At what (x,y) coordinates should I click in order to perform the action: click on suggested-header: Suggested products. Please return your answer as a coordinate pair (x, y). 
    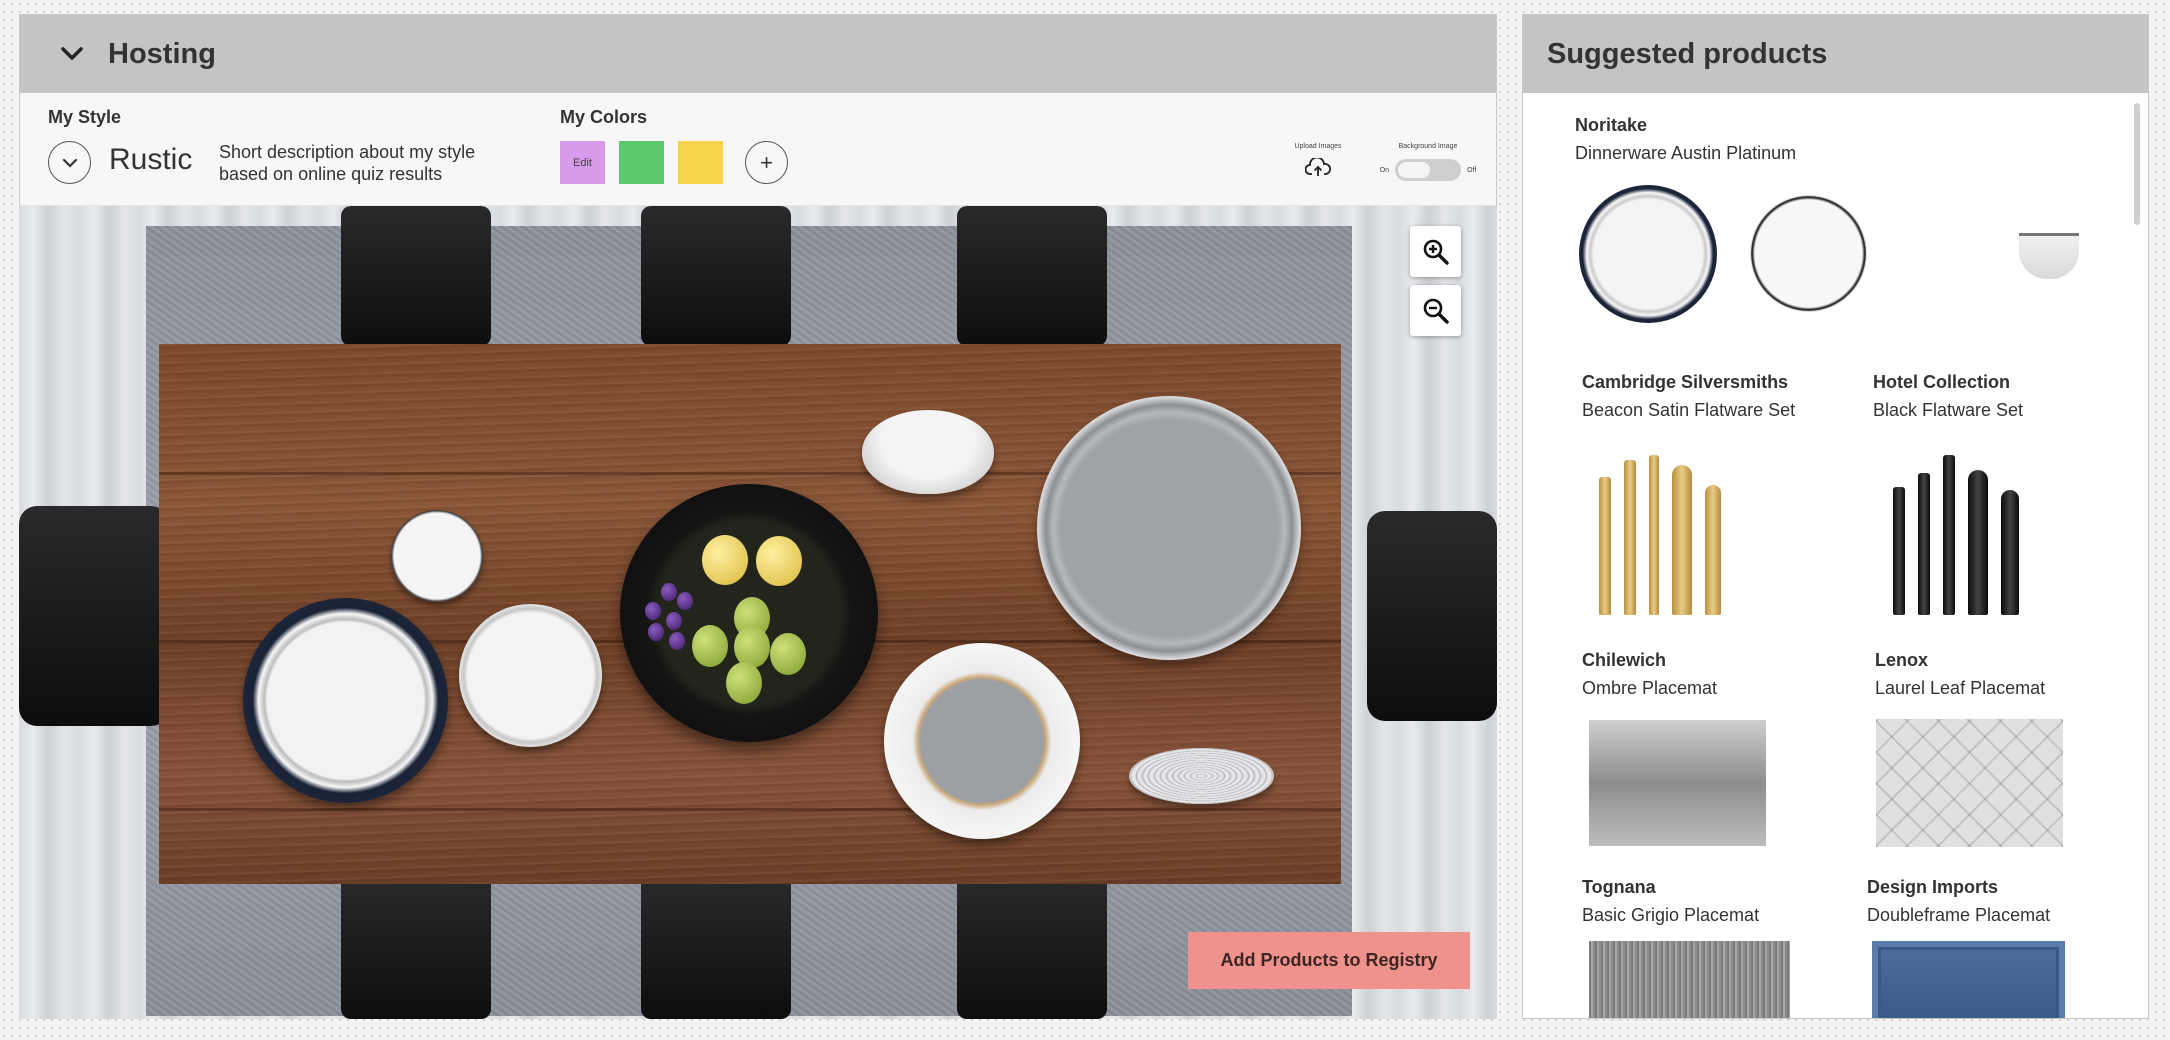
    Looking at the image, I should click on (1835, 54).